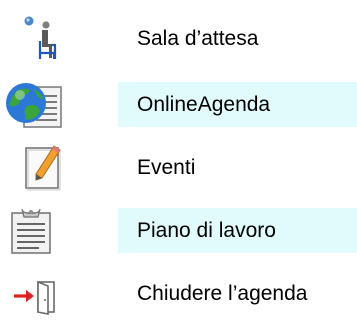 Image resolution: width=357 pixels, height=326 pixels. Describe the element at coordinates (166, 167) in the screenshot. I see `menu-item-label: Eventi` at that location.